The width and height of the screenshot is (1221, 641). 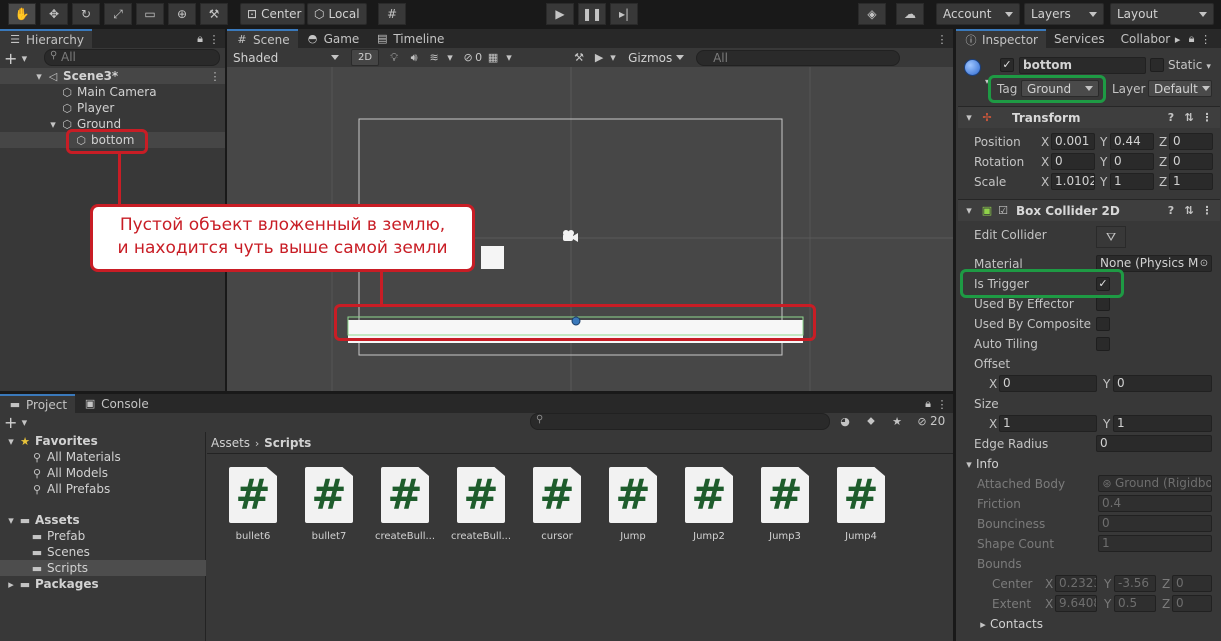 What do you see at coordinates (560, 14) in the screenshot?
I see `play-button: ▶` at bounding box center [560, 14].